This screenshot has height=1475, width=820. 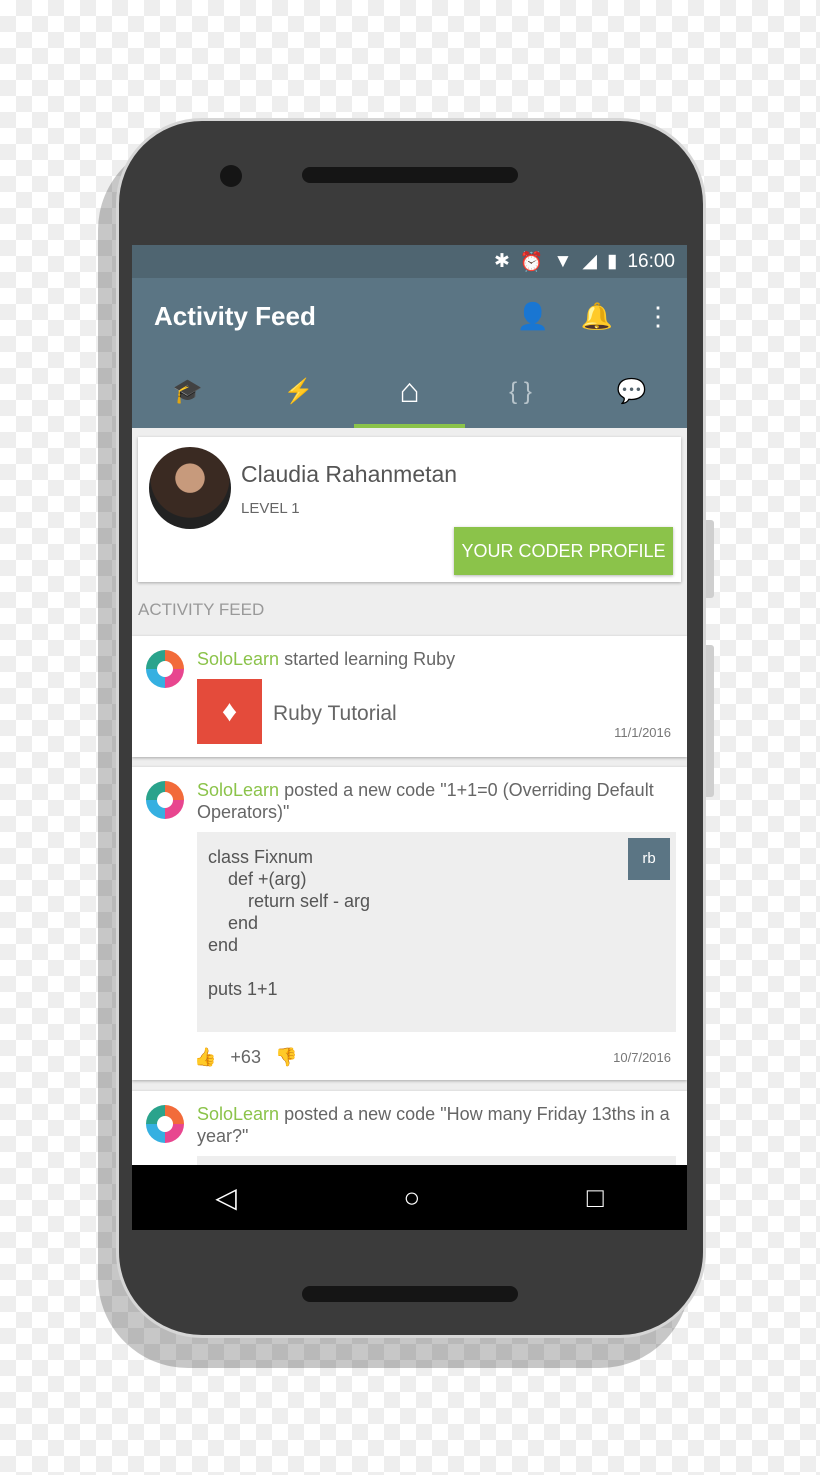 What do you see at coordinates (270, 508) in the screenshot?
I see `profile-level: LEVEL 1` at bounding box center [270, 508].